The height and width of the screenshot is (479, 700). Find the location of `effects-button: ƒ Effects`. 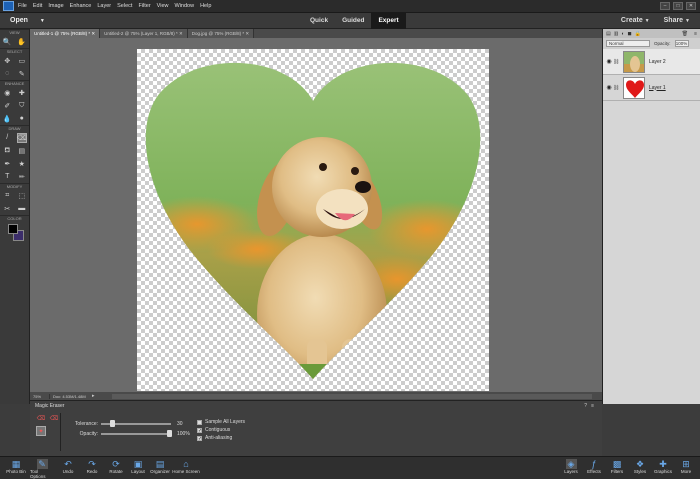

effects-button: ƒ Effects is located at coordinates (594, 466).